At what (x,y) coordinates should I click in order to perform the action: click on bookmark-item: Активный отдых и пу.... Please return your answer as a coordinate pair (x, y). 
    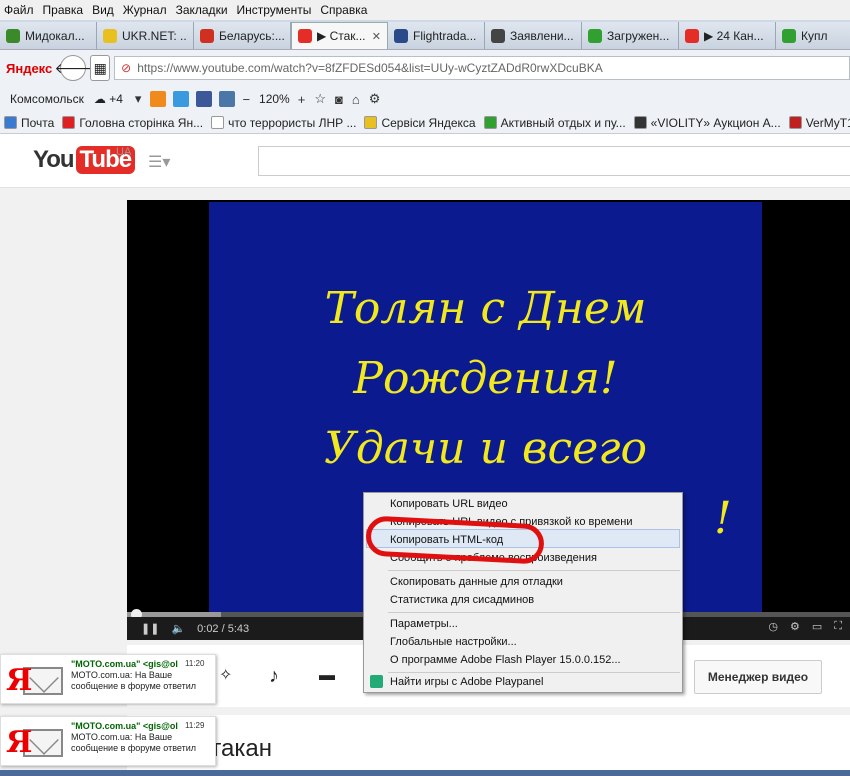
    Looking at the image, I should click on (554, 123).